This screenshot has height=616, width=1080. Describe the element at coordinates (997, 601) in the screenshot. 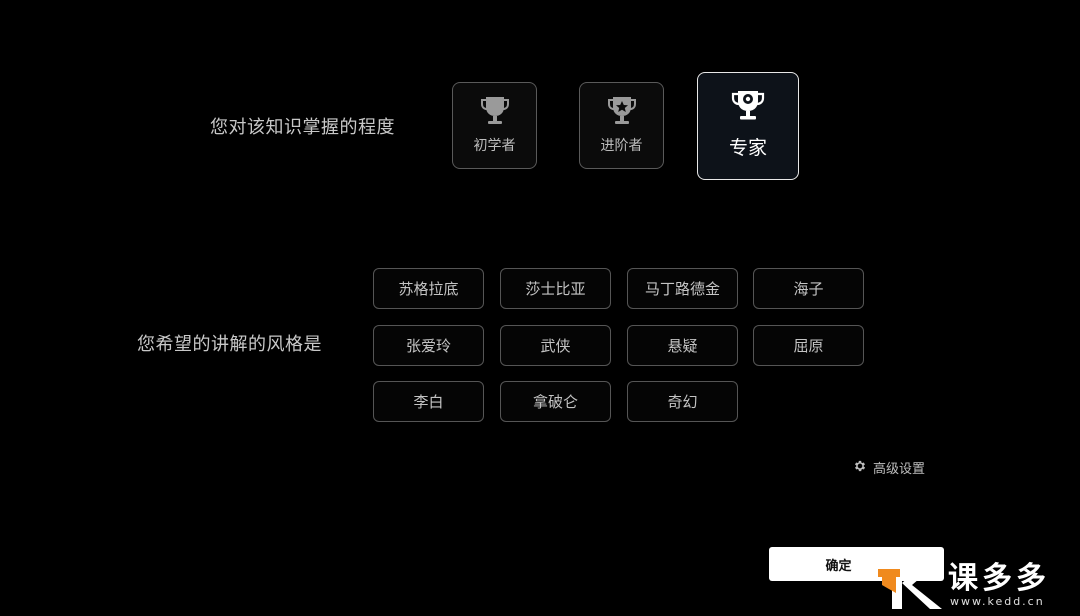

I see `watermark-url: www.kedd.cn` at that location.